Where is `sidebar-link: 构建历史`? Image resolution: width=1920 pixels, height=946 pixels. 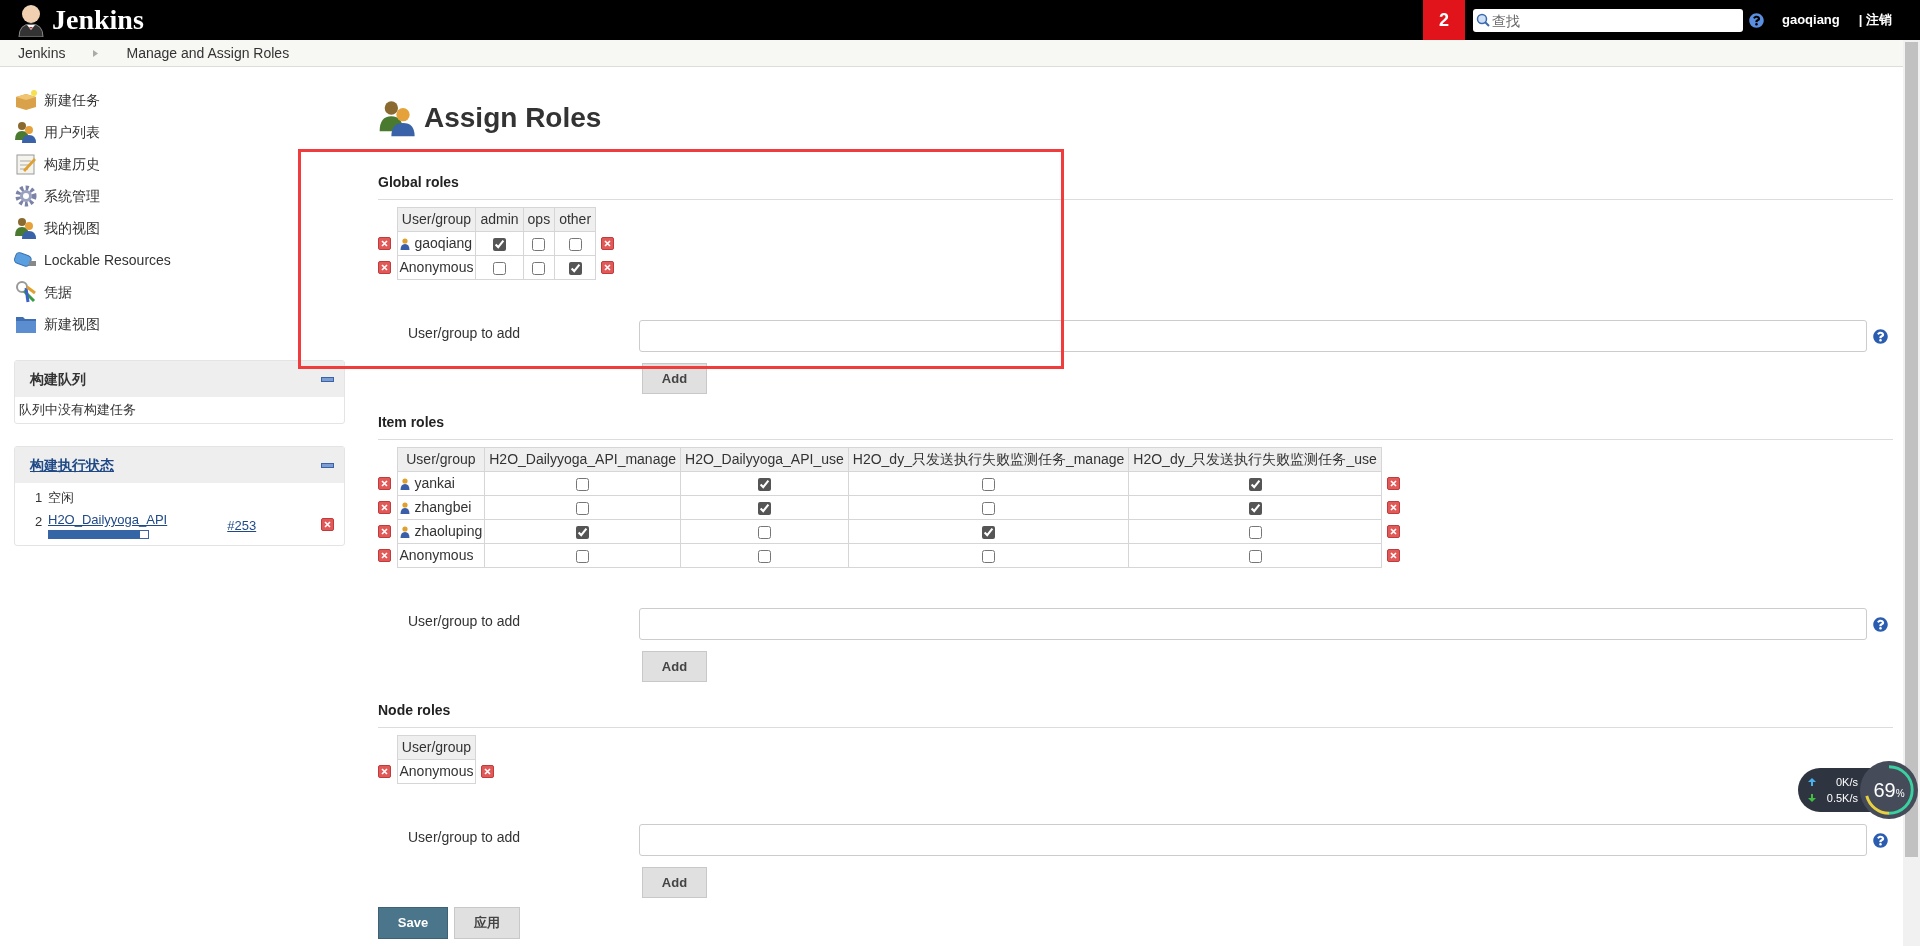
sidebar-link: 构建历史 is located at coordinates (72, 164).